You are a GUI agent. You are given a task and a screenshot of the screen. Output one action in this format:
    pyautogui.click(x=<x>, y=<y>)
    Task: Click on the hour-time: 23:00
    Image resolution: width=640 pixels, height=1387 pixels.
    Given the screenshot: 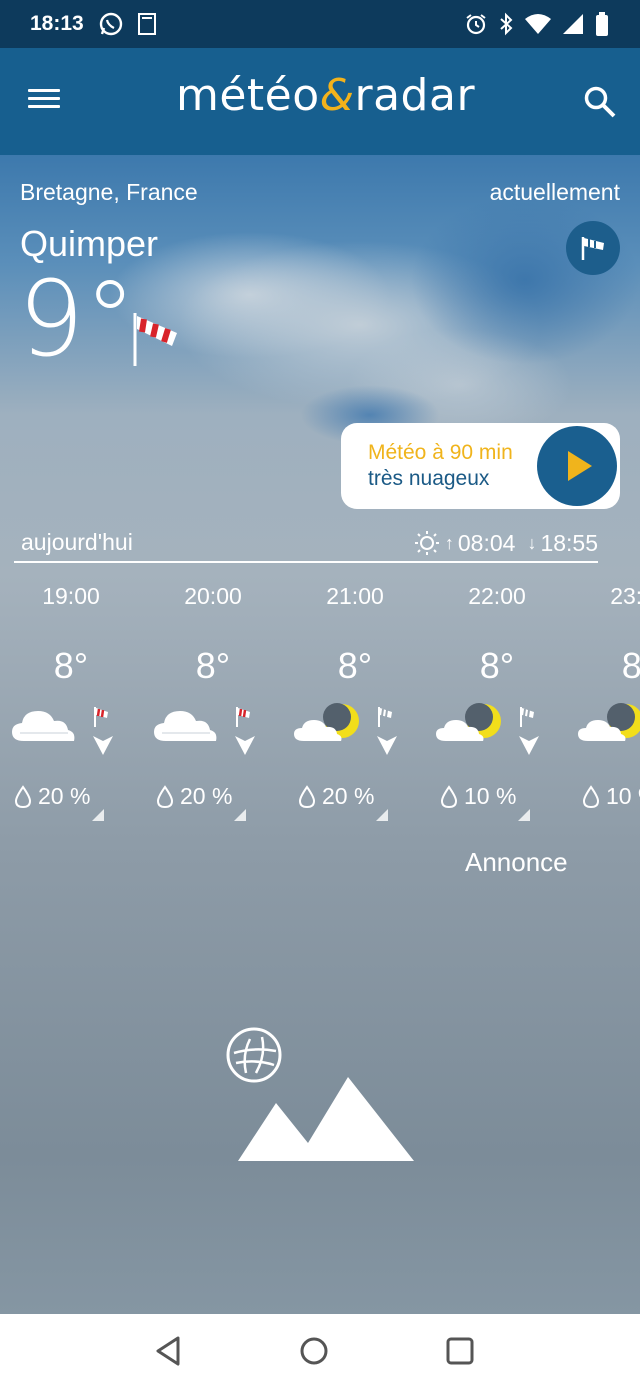 What is the action you would take?
    pyautogui.click(x=625, y=596)
    